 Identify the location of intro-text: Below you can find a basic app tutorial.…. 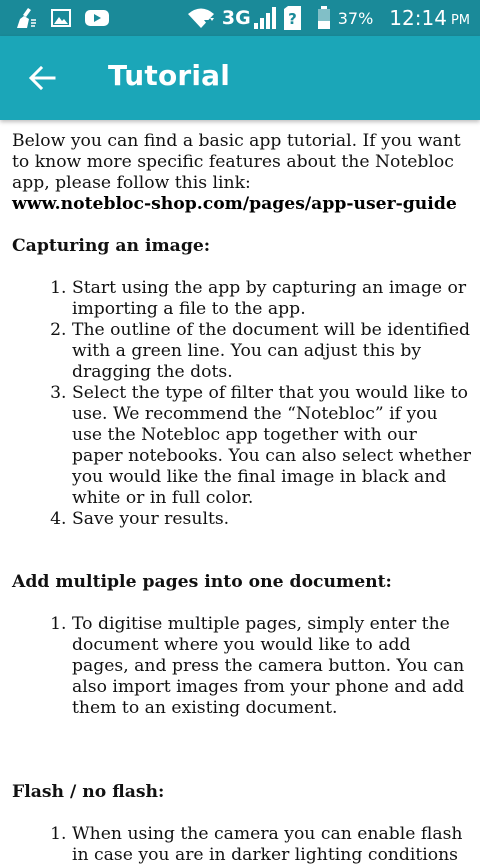
(236, 162).